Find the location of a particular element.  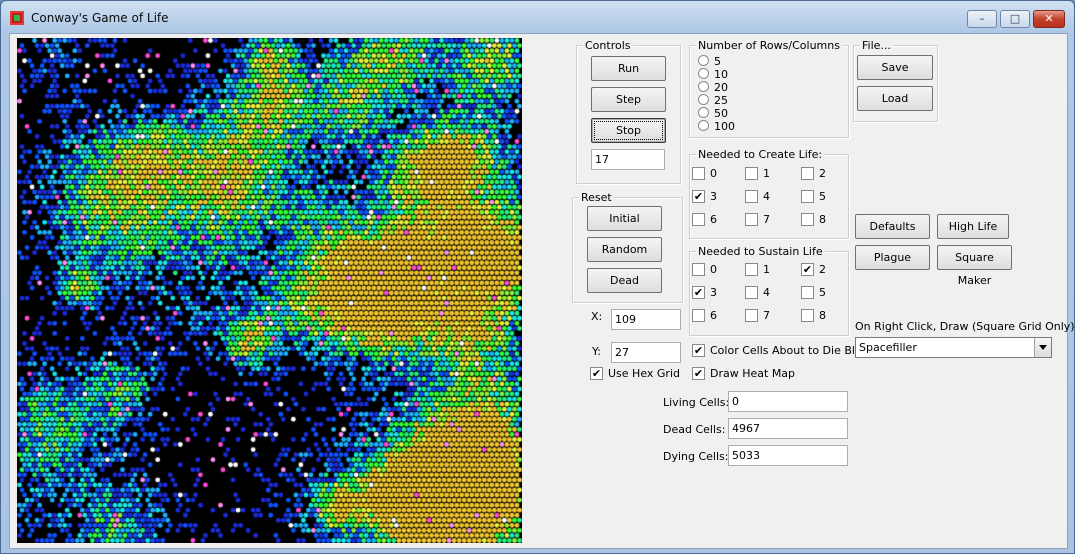

step-button: Step is located at coordinates (628, 99).